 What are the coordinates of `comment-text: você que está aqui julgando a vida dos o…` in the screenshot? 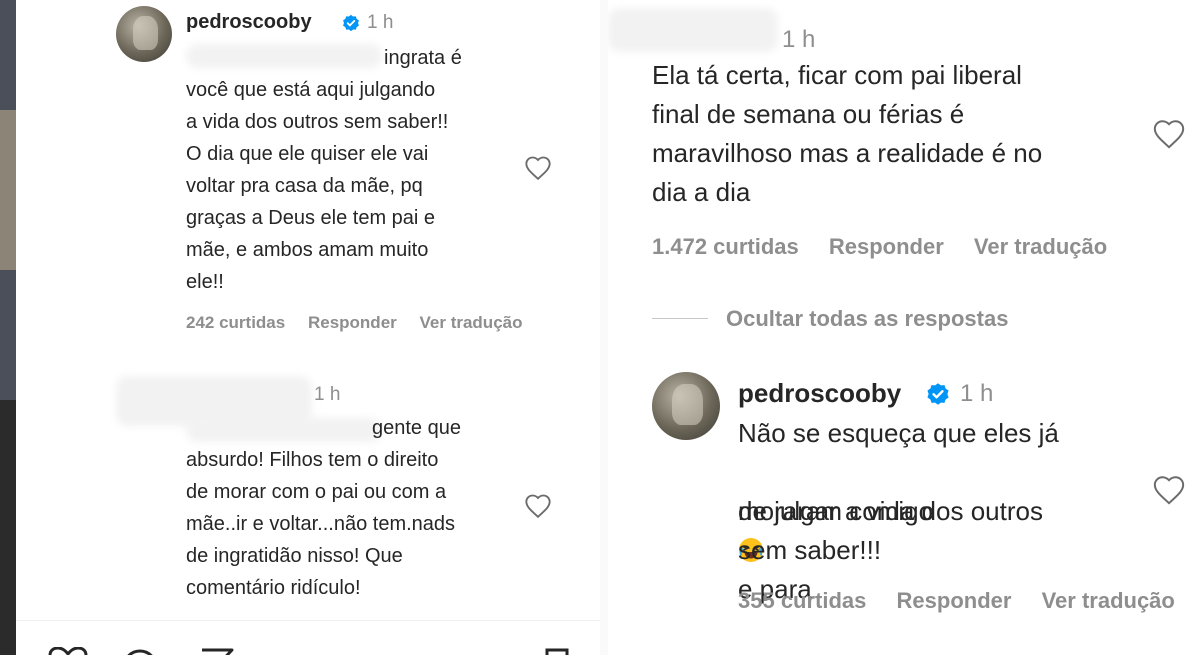 It's located at (317, 186).